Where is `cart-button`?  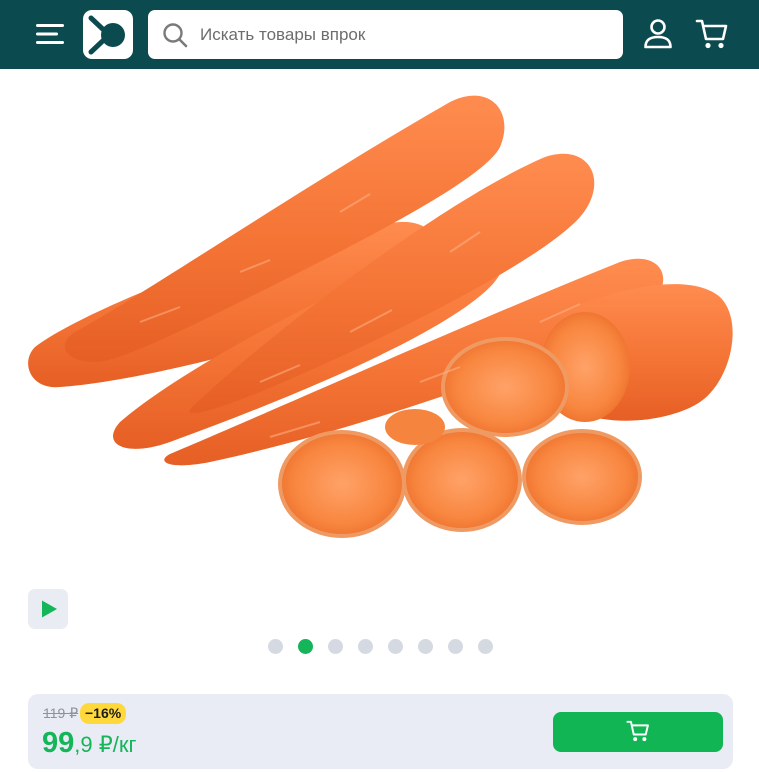 cart-button is located at coordinates (712, 34).